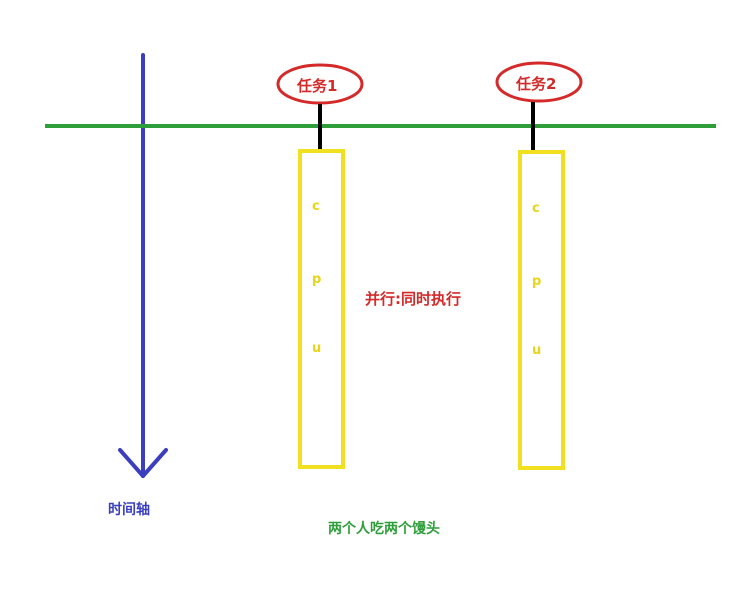 Image resolution: width=751 pixels, height=613 pixels. Describe the element at coordinates (317, 279) in the screenshot. I see `task-1-cpu-letter-p: p` at that location.